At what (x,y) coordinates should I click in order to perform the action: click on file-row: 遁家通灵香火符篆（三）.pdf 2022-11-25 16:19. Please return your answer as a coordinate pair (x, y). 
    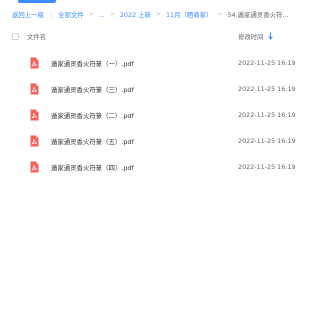
    Looking at the image, I should click on (160, 89).